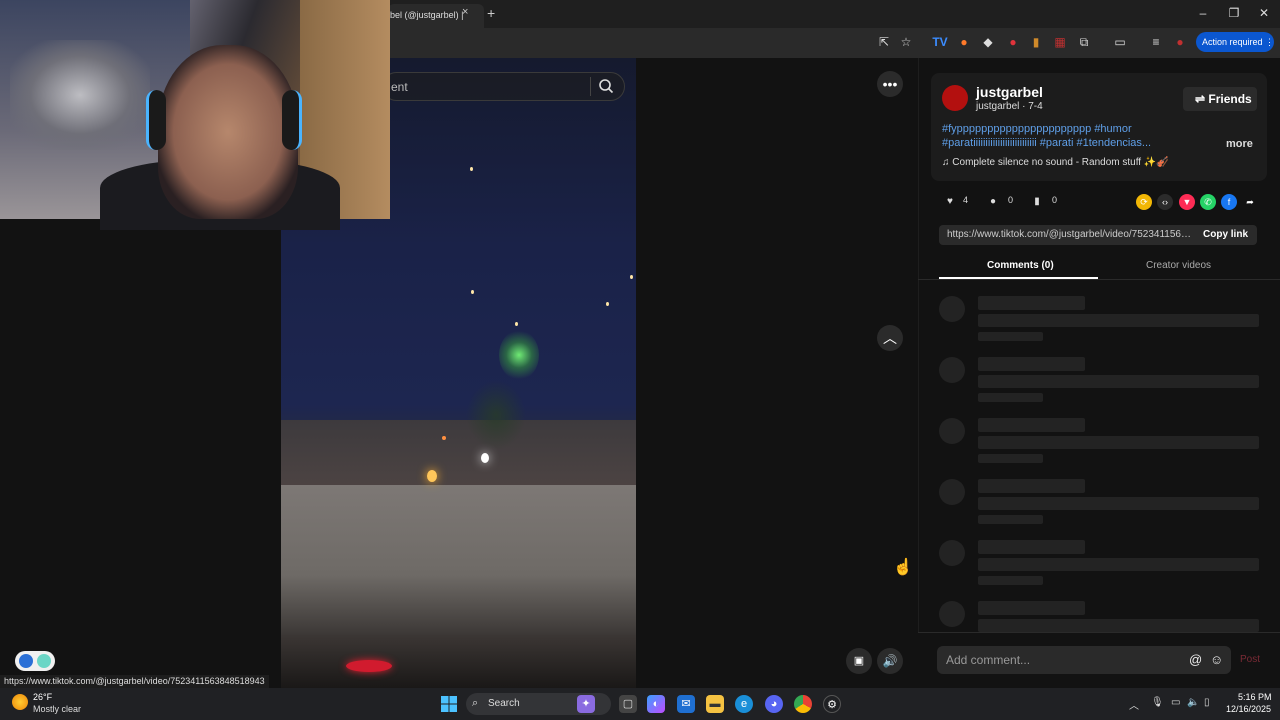 This screenshot has height=720, width=1280. I want to click on bookmark-star-icon: ☆, so click(906, 42).